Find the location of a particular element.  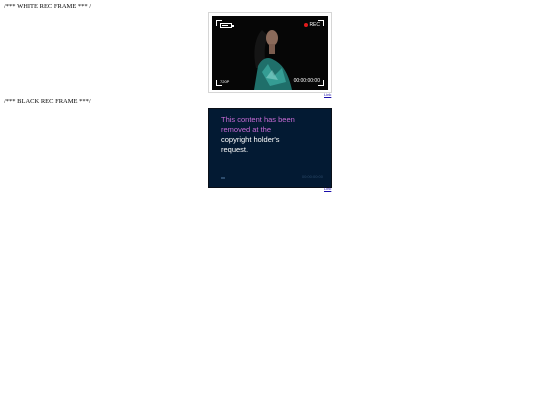

viewfinder-mark is located at coordinates (223, 178).